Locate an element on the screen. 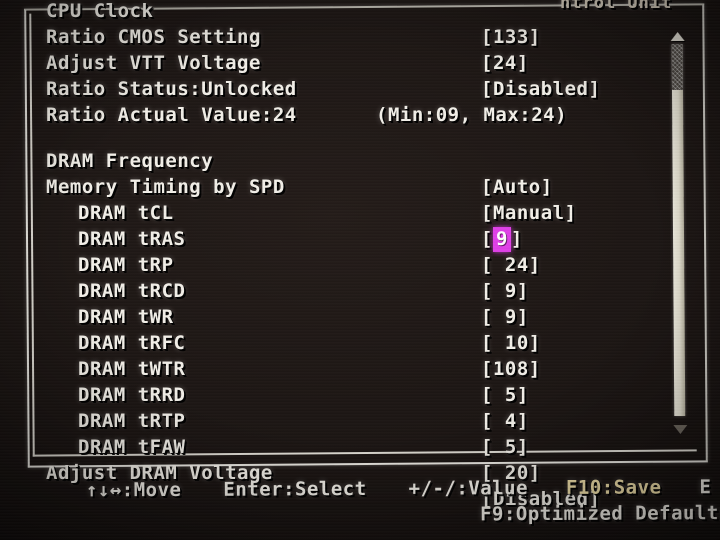 The height and width of the screenshot is (540, 720). help-save-key: F10:Save is located at coordinates (613, 487).